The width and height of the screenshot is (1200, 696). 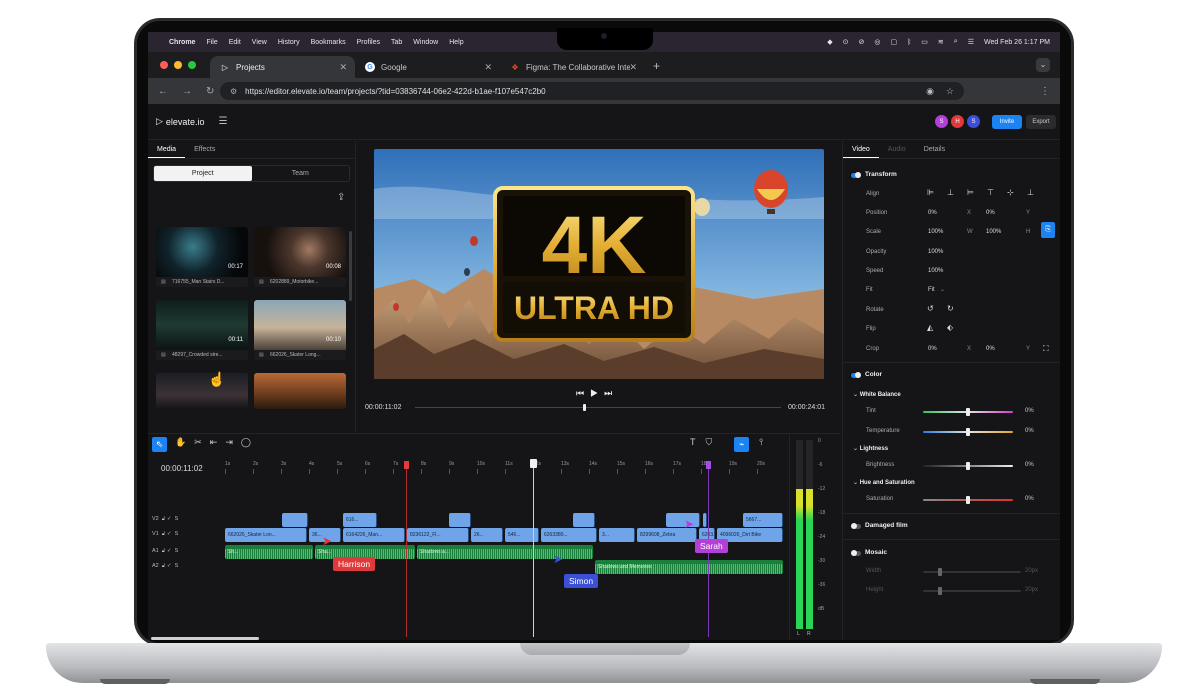 I want to click on menu-profiles: Profiles, so click(x=368, y=42).